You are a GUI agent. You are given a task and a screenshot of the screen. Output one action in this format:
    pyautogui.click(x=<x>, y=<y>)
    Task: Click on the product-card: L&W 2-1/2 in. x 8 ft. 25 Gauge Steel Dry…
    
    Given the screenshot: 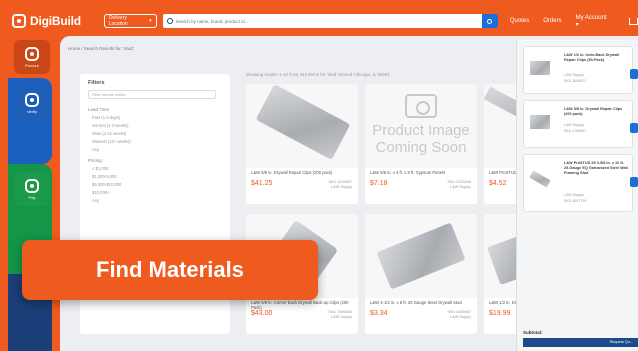 What is the action you would take?
    pyautogui.click(x=421, y=274)
    